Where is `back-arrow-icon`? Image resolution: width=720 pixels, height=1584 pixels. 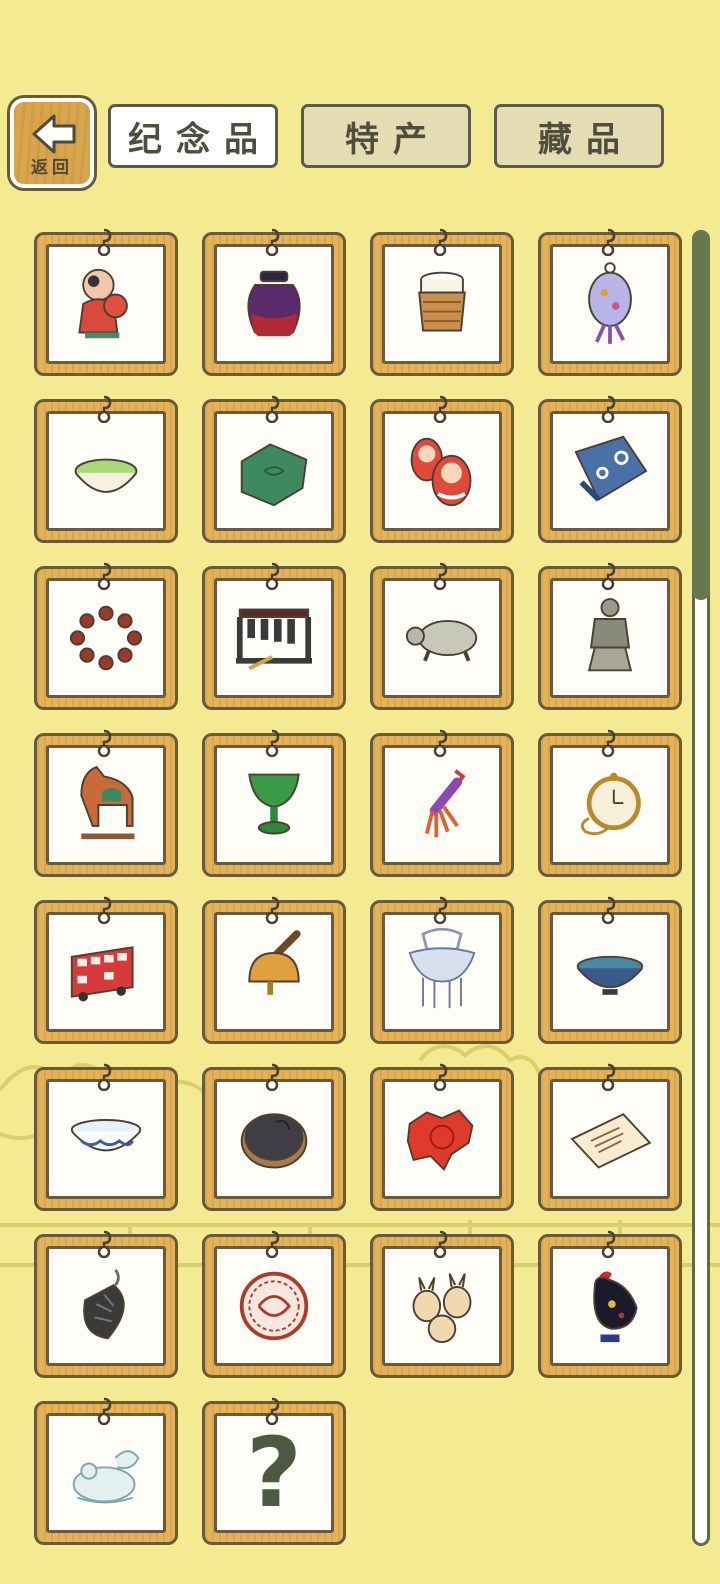
back-arrow-icon is located at coordinates (54, 134).